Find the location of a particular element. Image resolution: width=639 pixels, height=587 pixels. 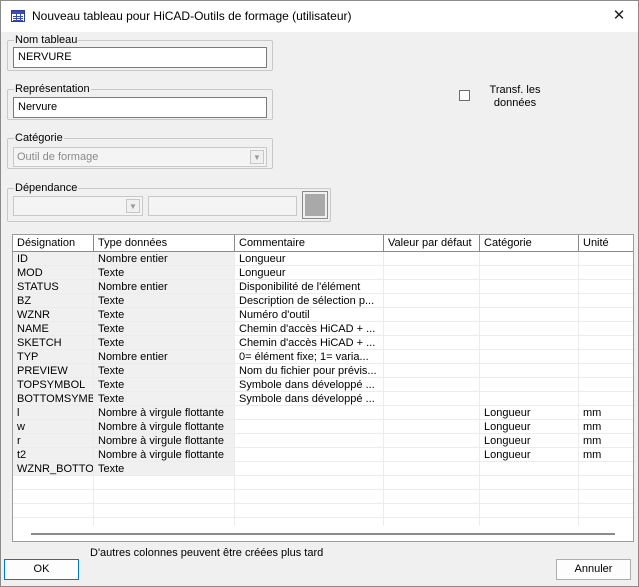

dependance-text-field is located at coordinates (222, 206).